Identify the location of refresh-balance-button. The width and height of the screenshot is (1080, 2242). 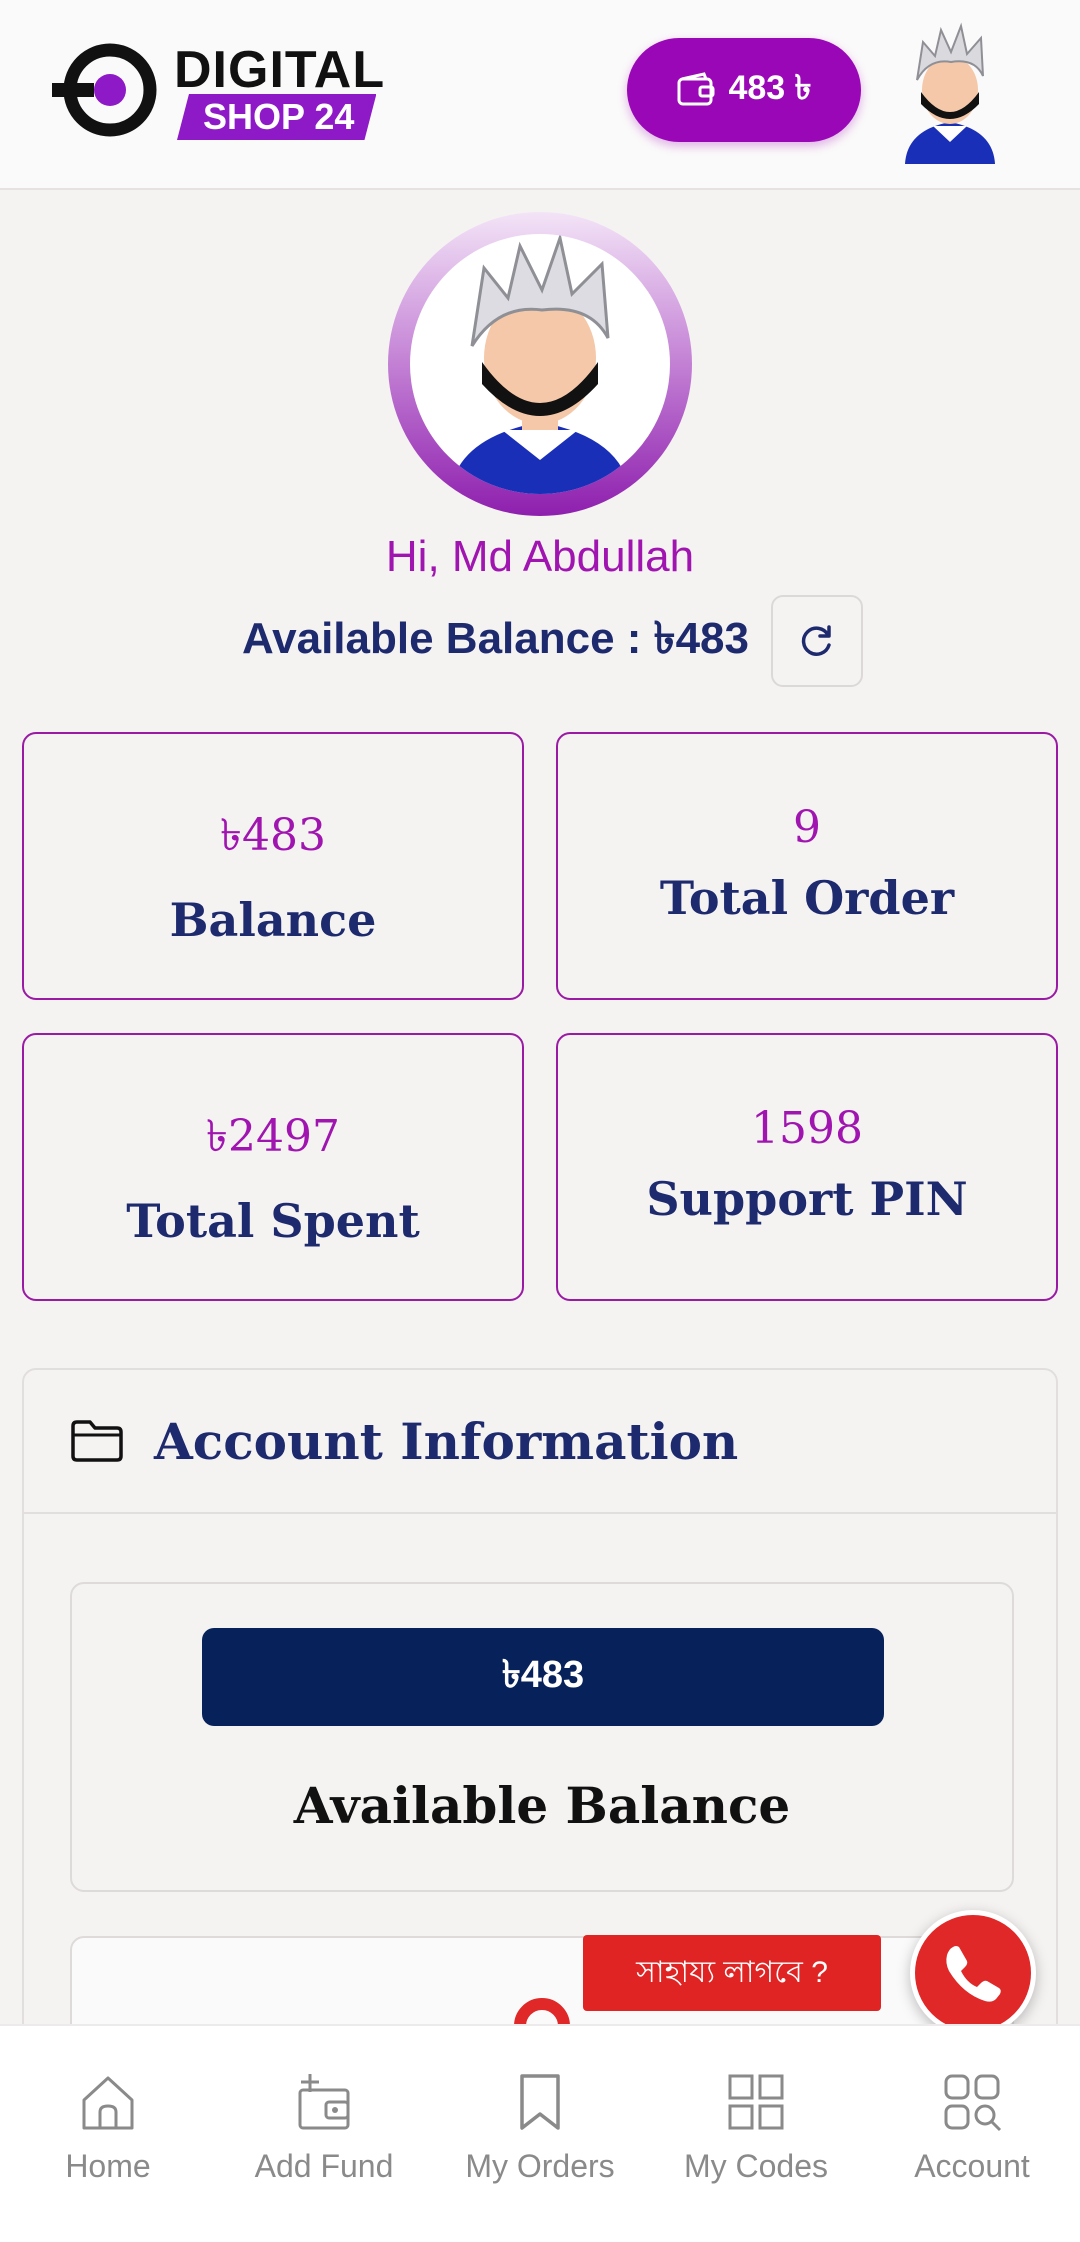
(817, 641).